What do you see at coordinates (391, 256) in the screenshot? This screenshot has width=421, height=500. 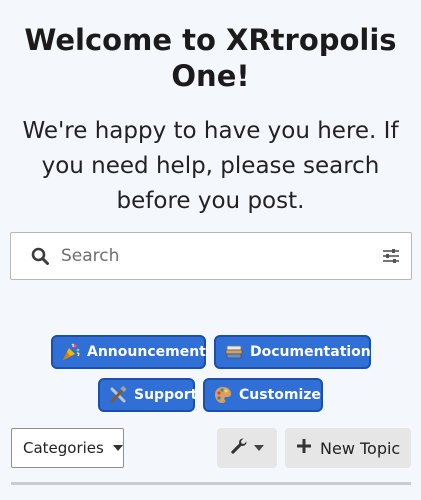 I see `sliders-icon` at bounding box center [391, 256].